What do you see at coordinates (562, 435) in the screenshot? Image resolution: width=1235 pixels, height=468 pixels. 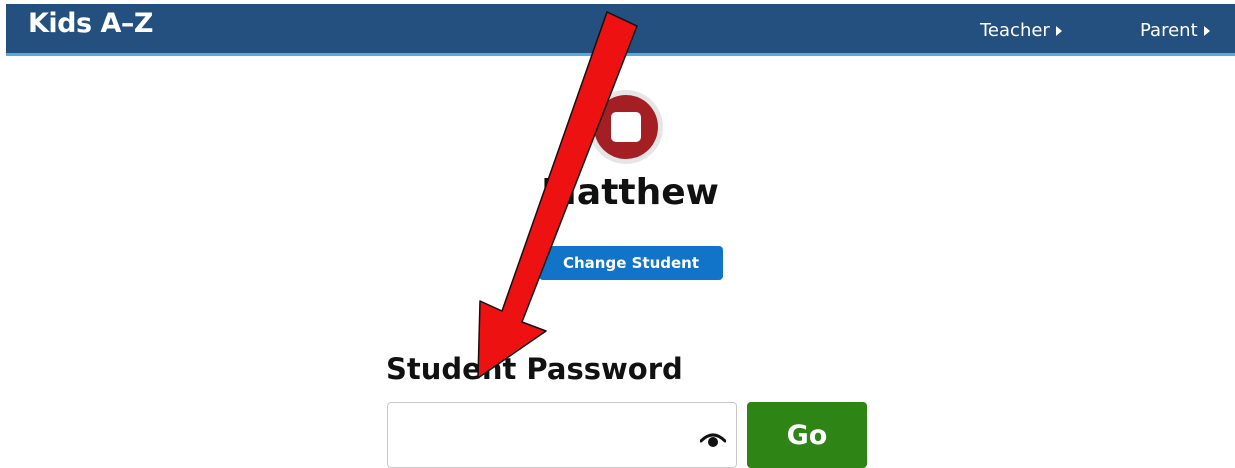 I see `student-password-input` at bounding box center [562, 435].